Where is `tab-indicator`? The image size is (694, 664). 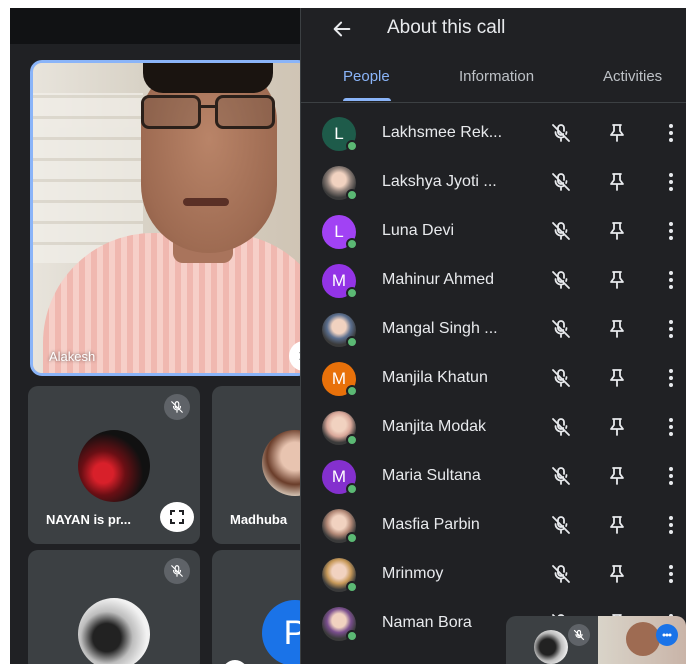 tab-indicator is located at coordinates (367, 99).